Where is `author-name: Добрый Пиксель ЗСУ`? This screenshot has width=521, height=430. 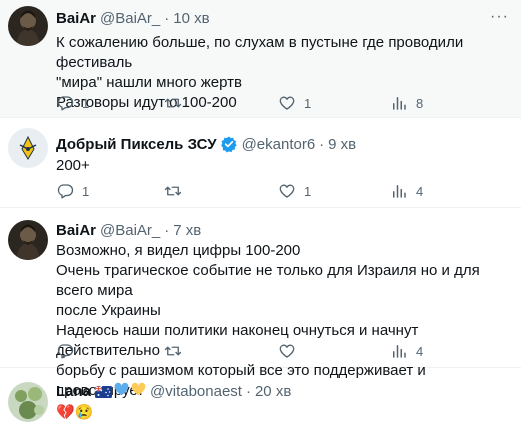 author-name: Добрый Пиксель ЗСУ is located at coordinates (136, 144).